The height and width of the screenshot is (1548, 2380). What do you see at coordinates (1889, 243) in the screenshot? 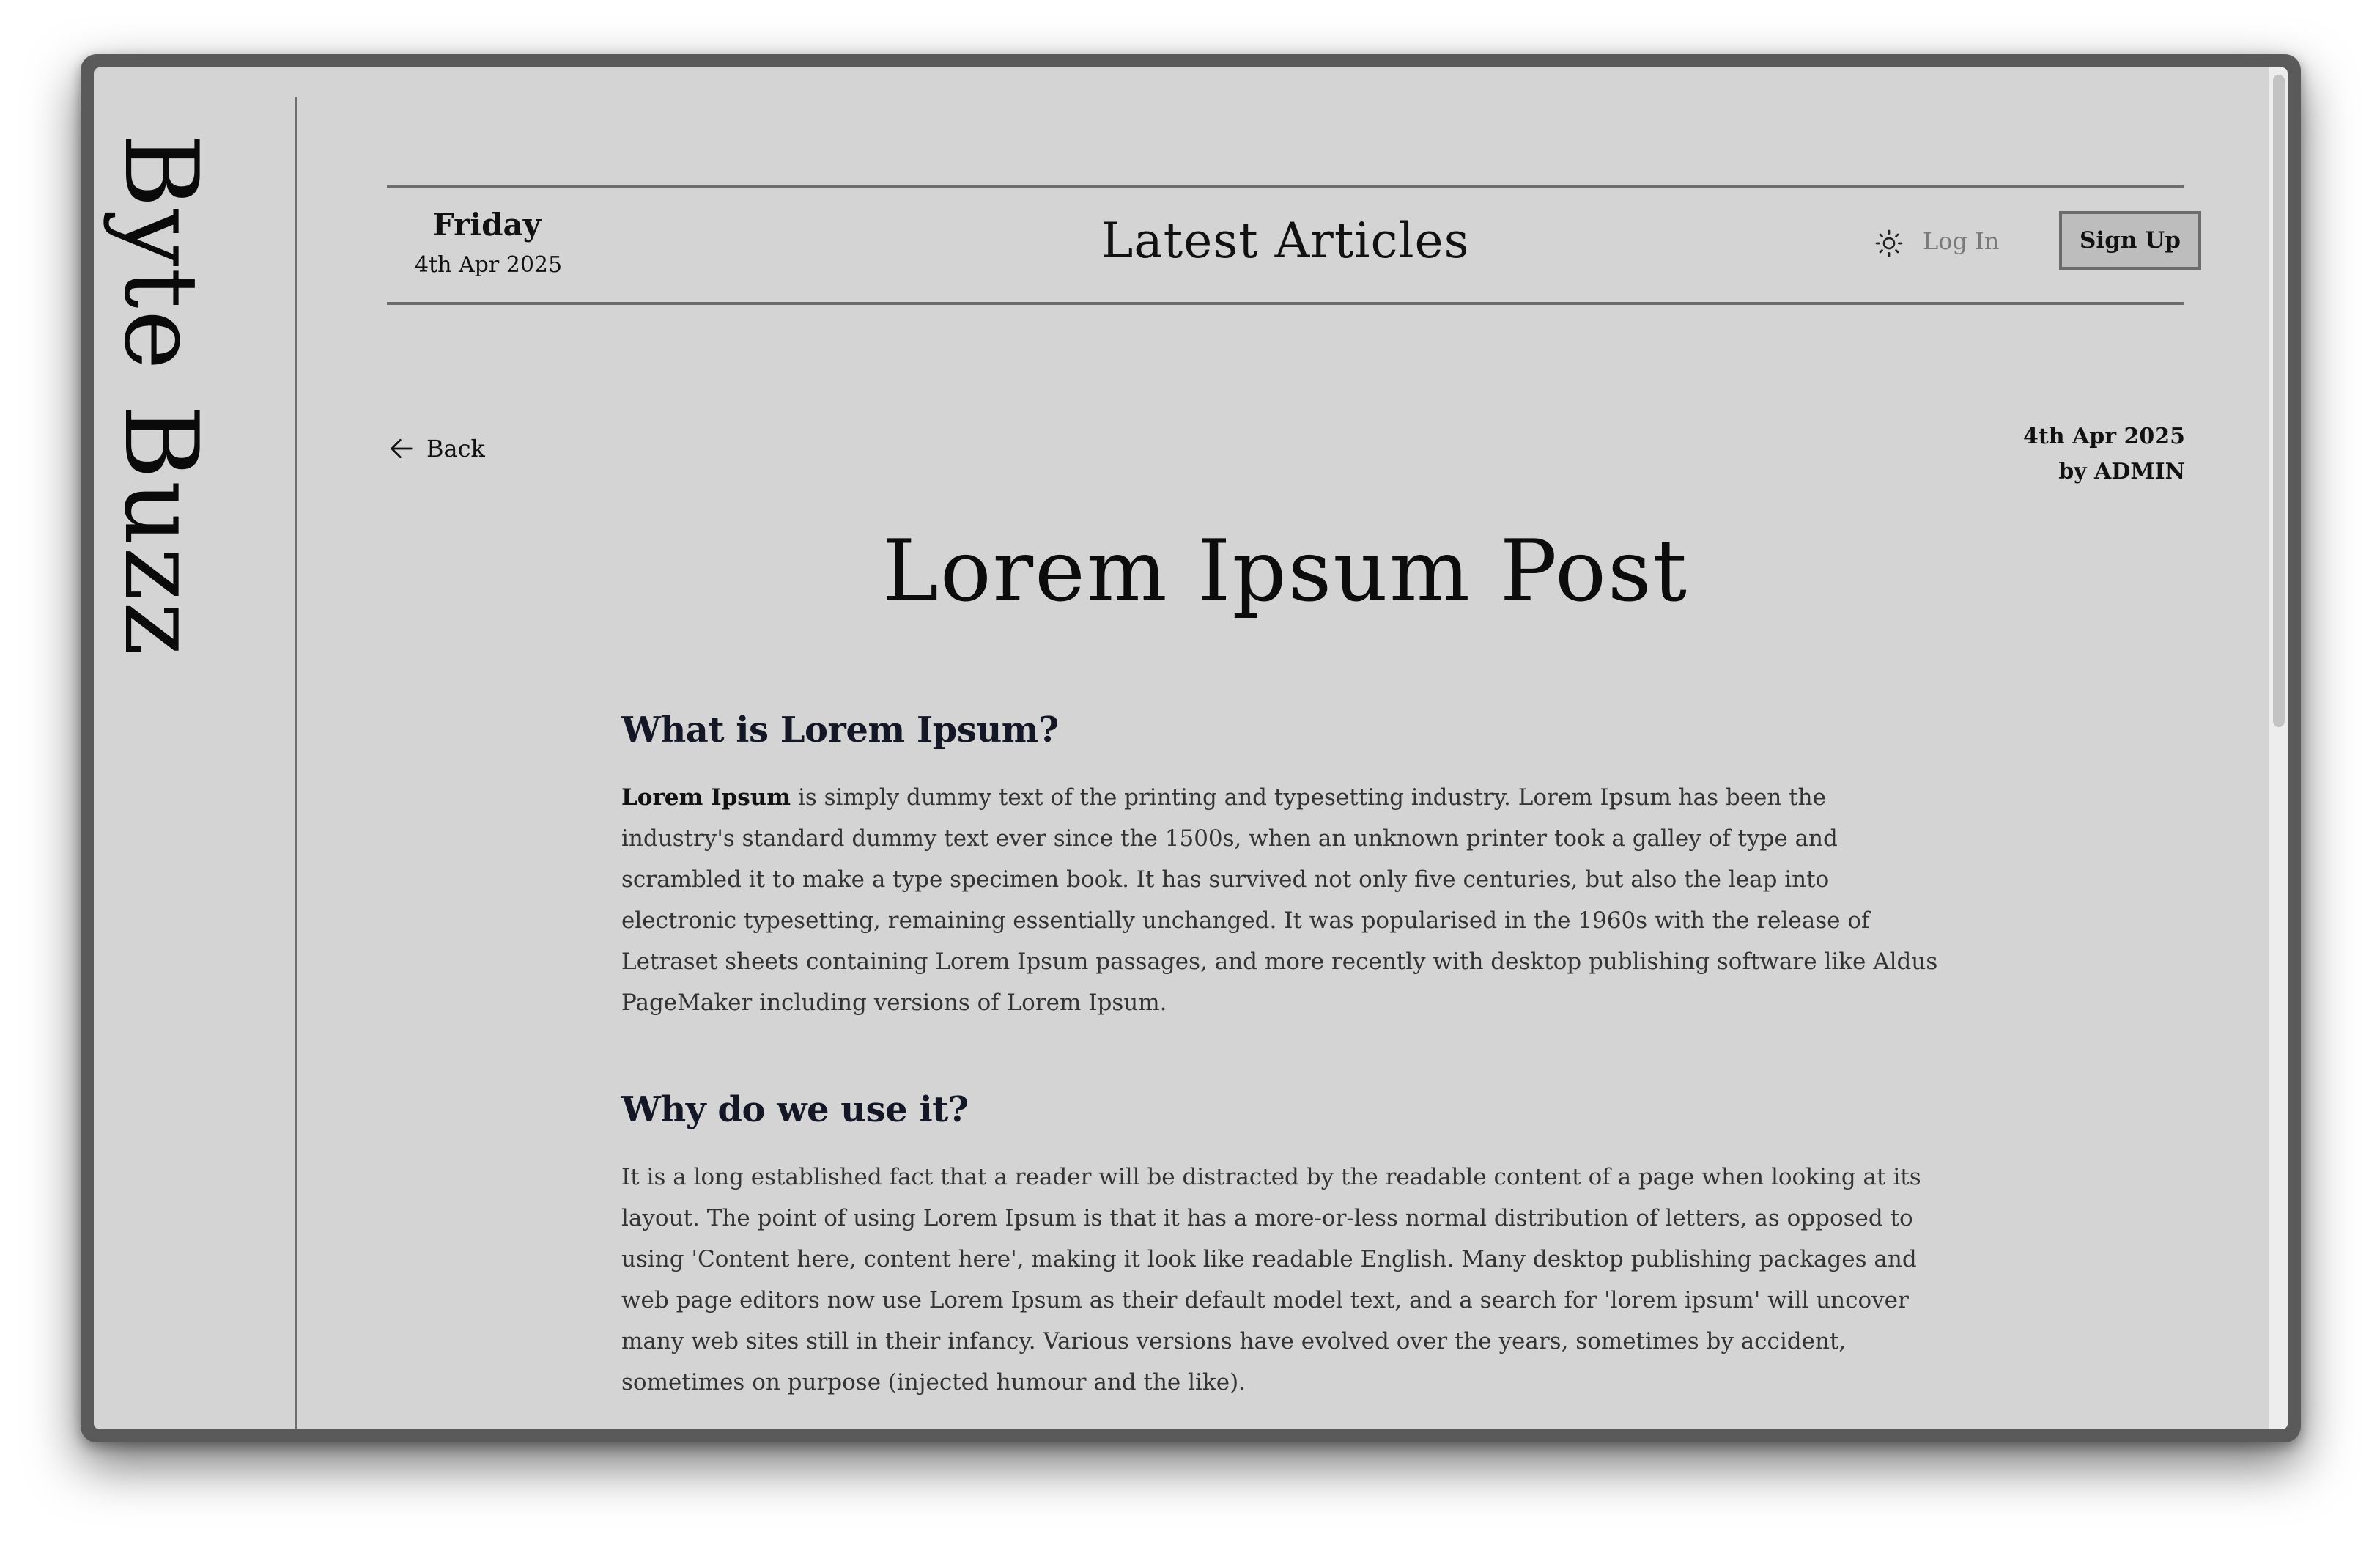
I see `sun-icon` at bounding box center [1889, 243].